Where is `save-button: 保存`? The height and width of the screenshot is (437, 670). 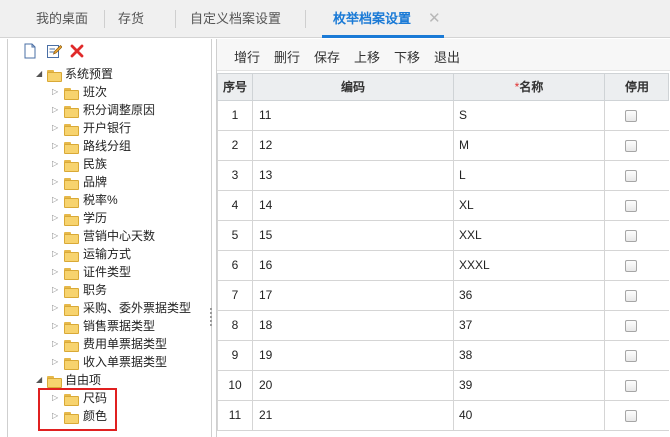 save-button: 保存 is located at coordinates (327, 56).